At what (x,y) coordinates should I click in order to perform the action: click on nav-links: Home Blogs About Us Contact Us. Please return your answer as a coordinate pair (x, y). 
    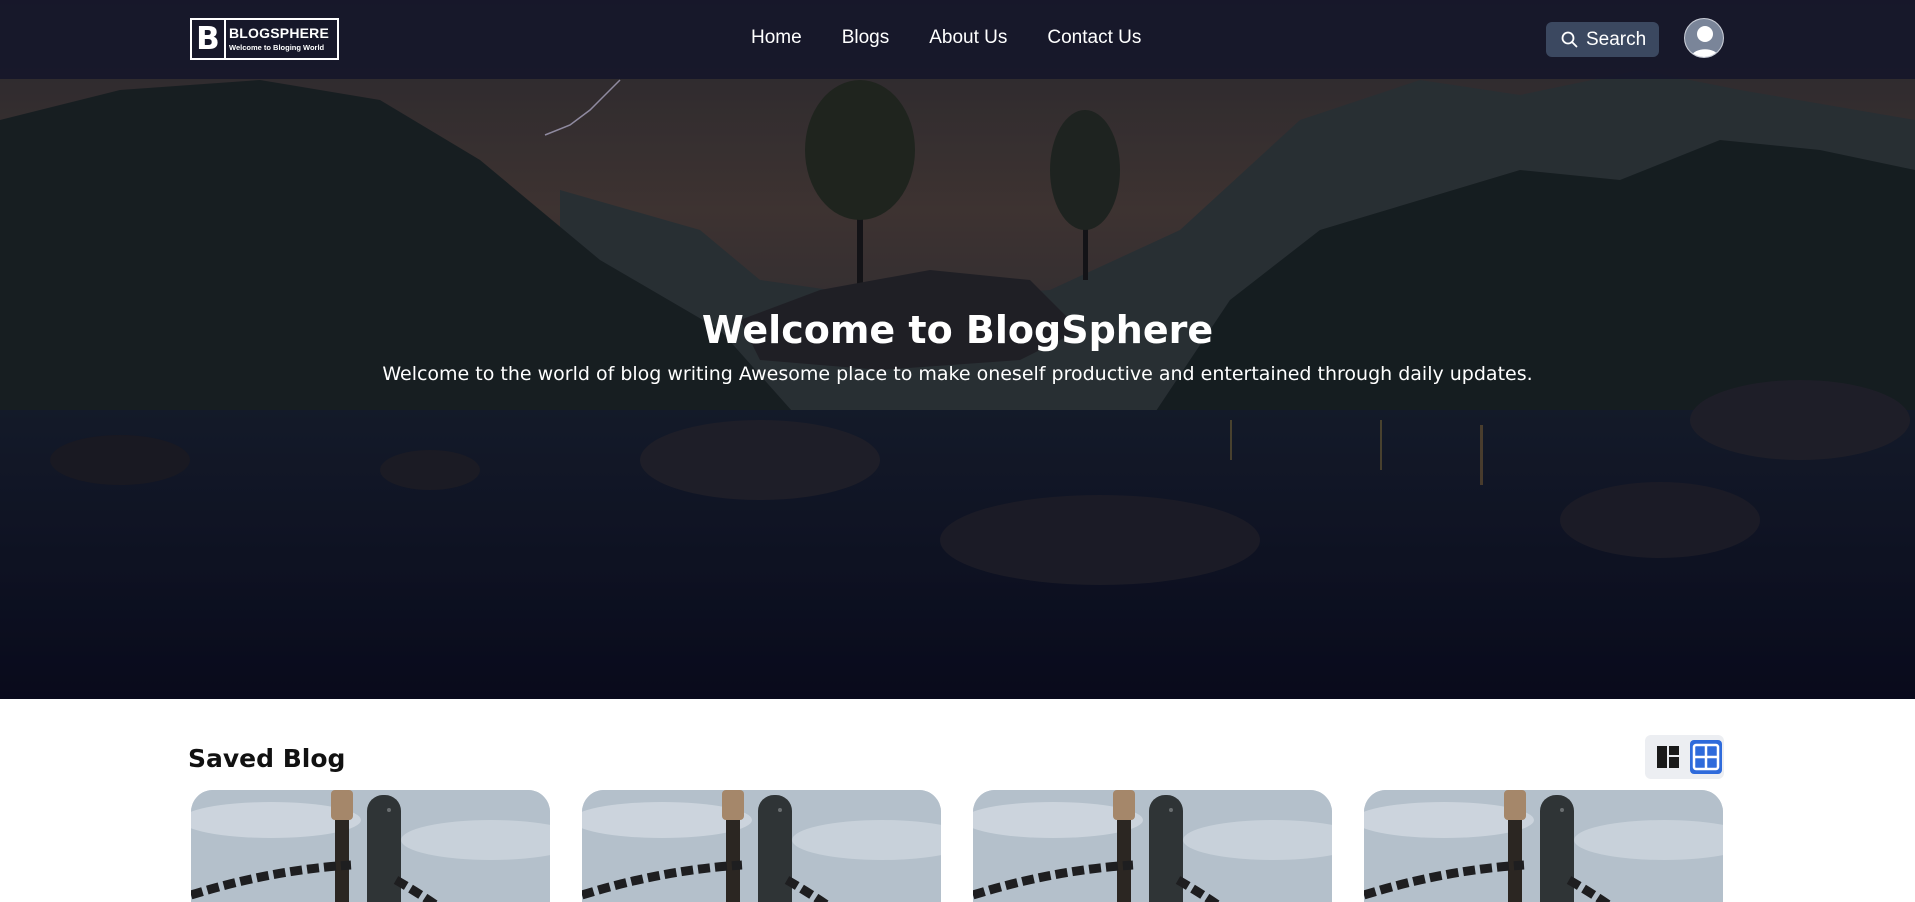
    Looking at the image, I should click on (966, 38).